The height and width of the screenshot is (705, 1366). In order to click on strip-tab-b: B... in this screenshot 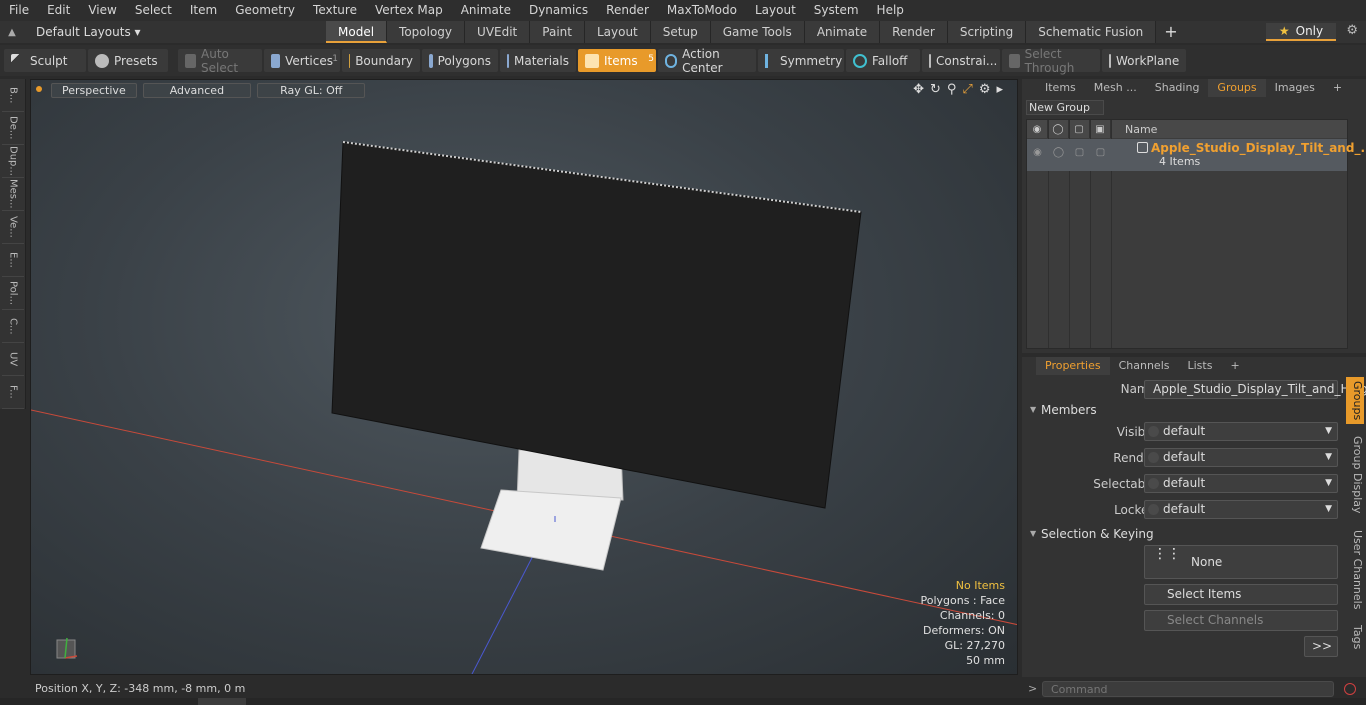, I will do `click(13, 95)`.